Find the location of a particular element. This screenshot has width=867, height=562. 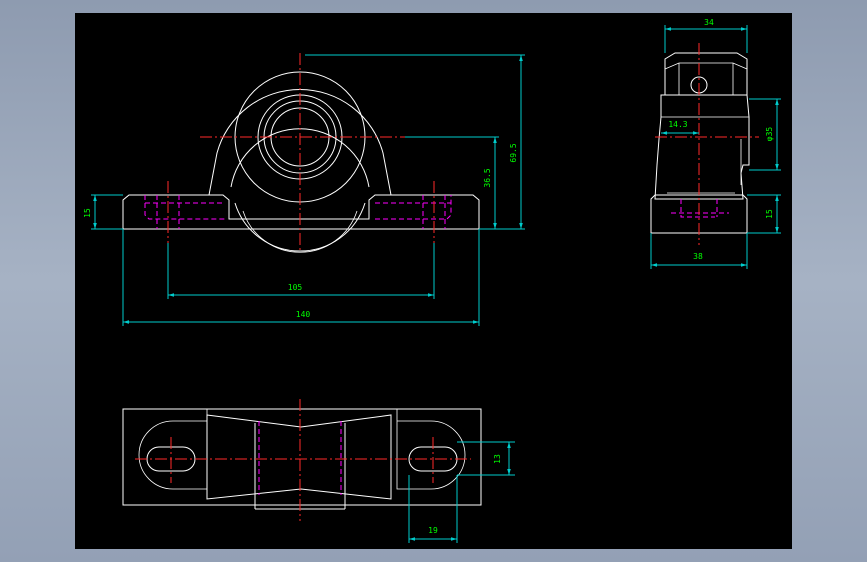

dim-side-base-width: 38 is located at coordinates (698, 256).